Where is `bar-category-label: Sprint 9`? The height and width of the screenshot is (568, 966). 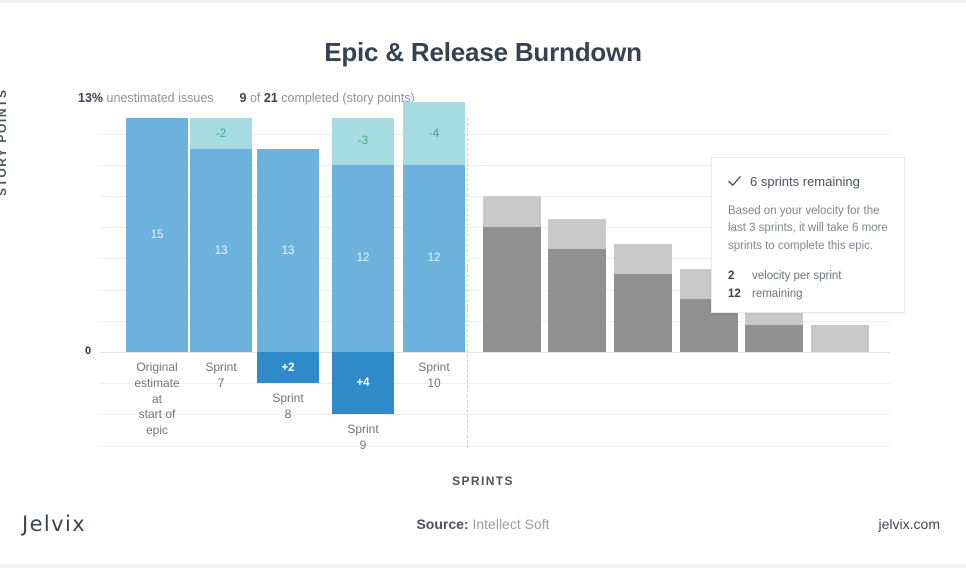
bar-category-label: Sprint 9 is located at coordinates (363, 437).